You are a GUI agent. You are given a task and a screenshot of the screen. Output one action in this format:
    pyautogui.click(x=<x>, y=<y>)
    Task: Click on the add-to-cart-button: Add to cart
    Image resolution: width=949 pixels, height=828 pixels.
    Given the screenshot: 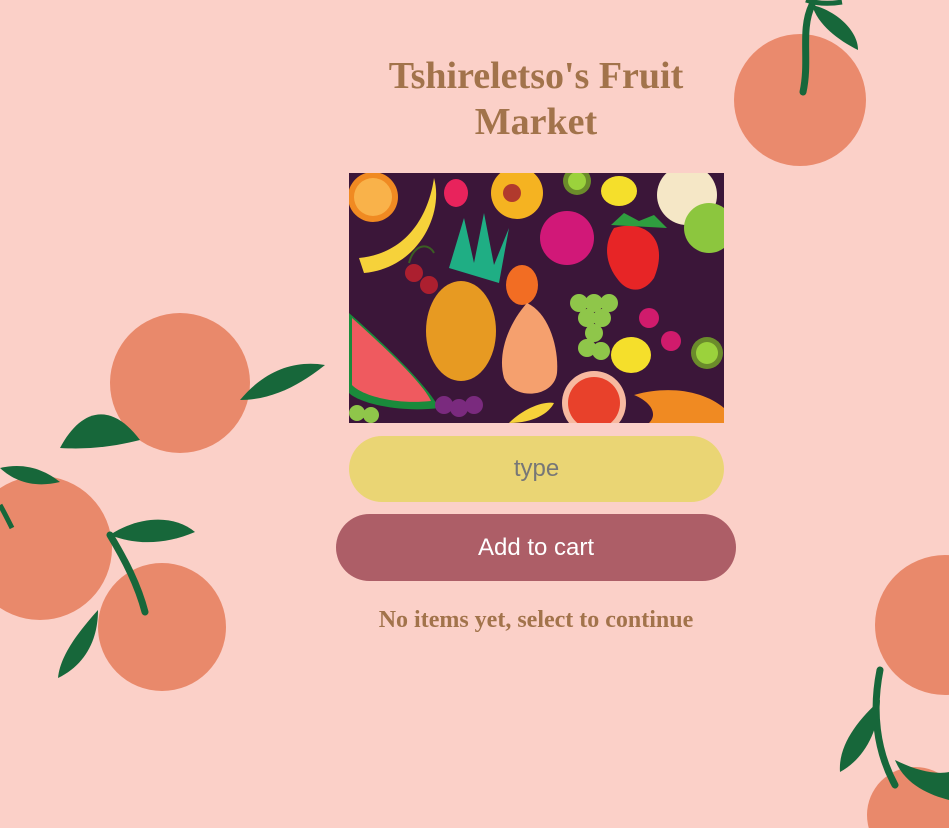 What is the action you would take?
    pyautogui.click(x=536, y=547)
    